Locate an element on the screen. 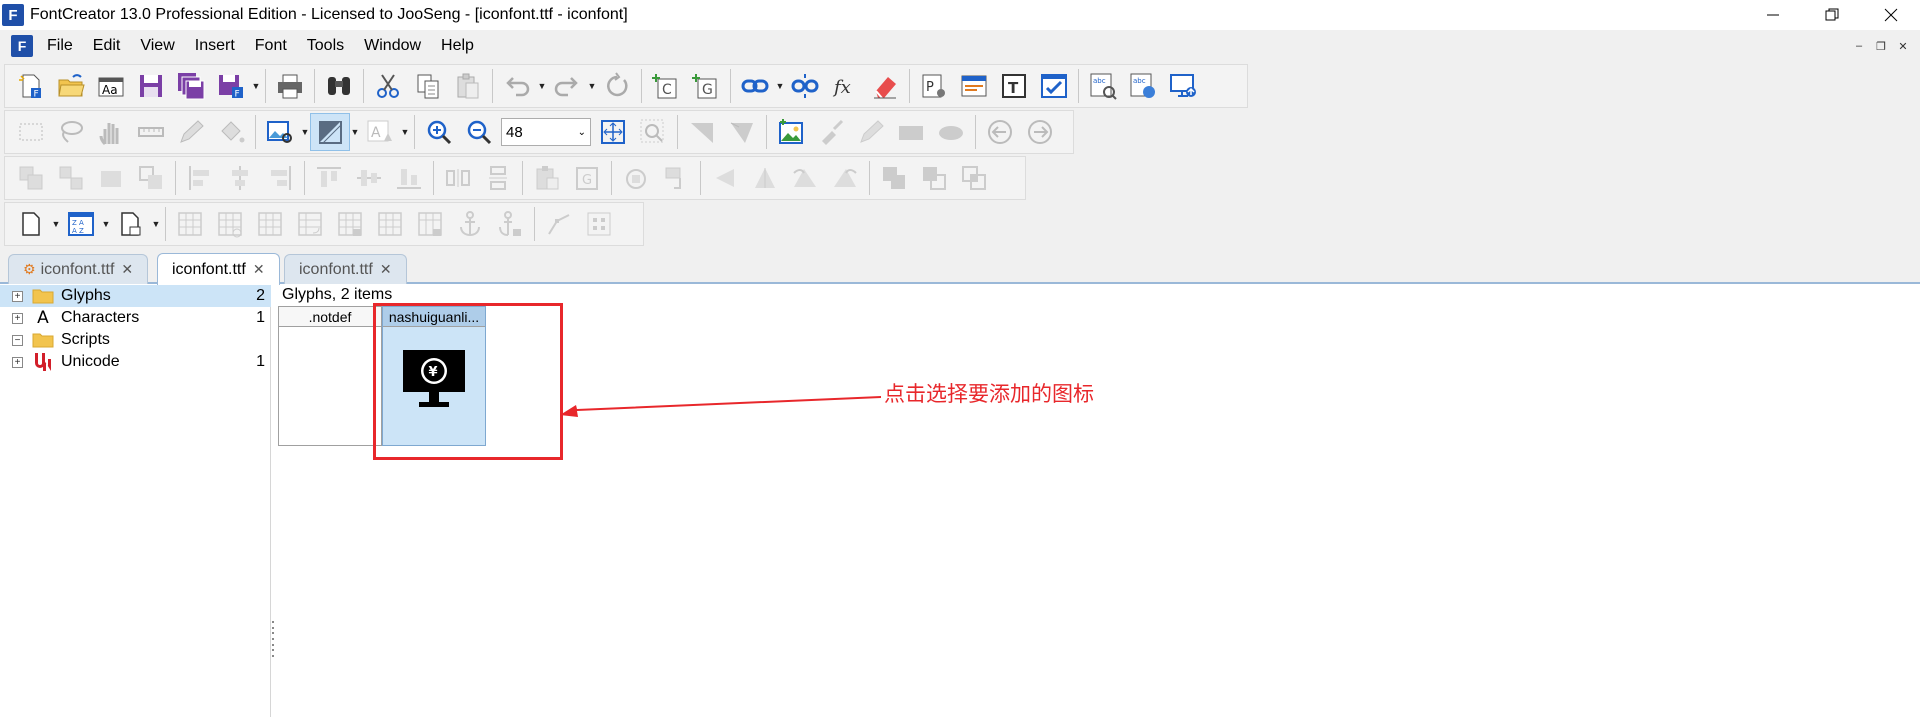 The image size is (1920, 717). open-installed-font-button: Aa is located at coordinates (111, 86).